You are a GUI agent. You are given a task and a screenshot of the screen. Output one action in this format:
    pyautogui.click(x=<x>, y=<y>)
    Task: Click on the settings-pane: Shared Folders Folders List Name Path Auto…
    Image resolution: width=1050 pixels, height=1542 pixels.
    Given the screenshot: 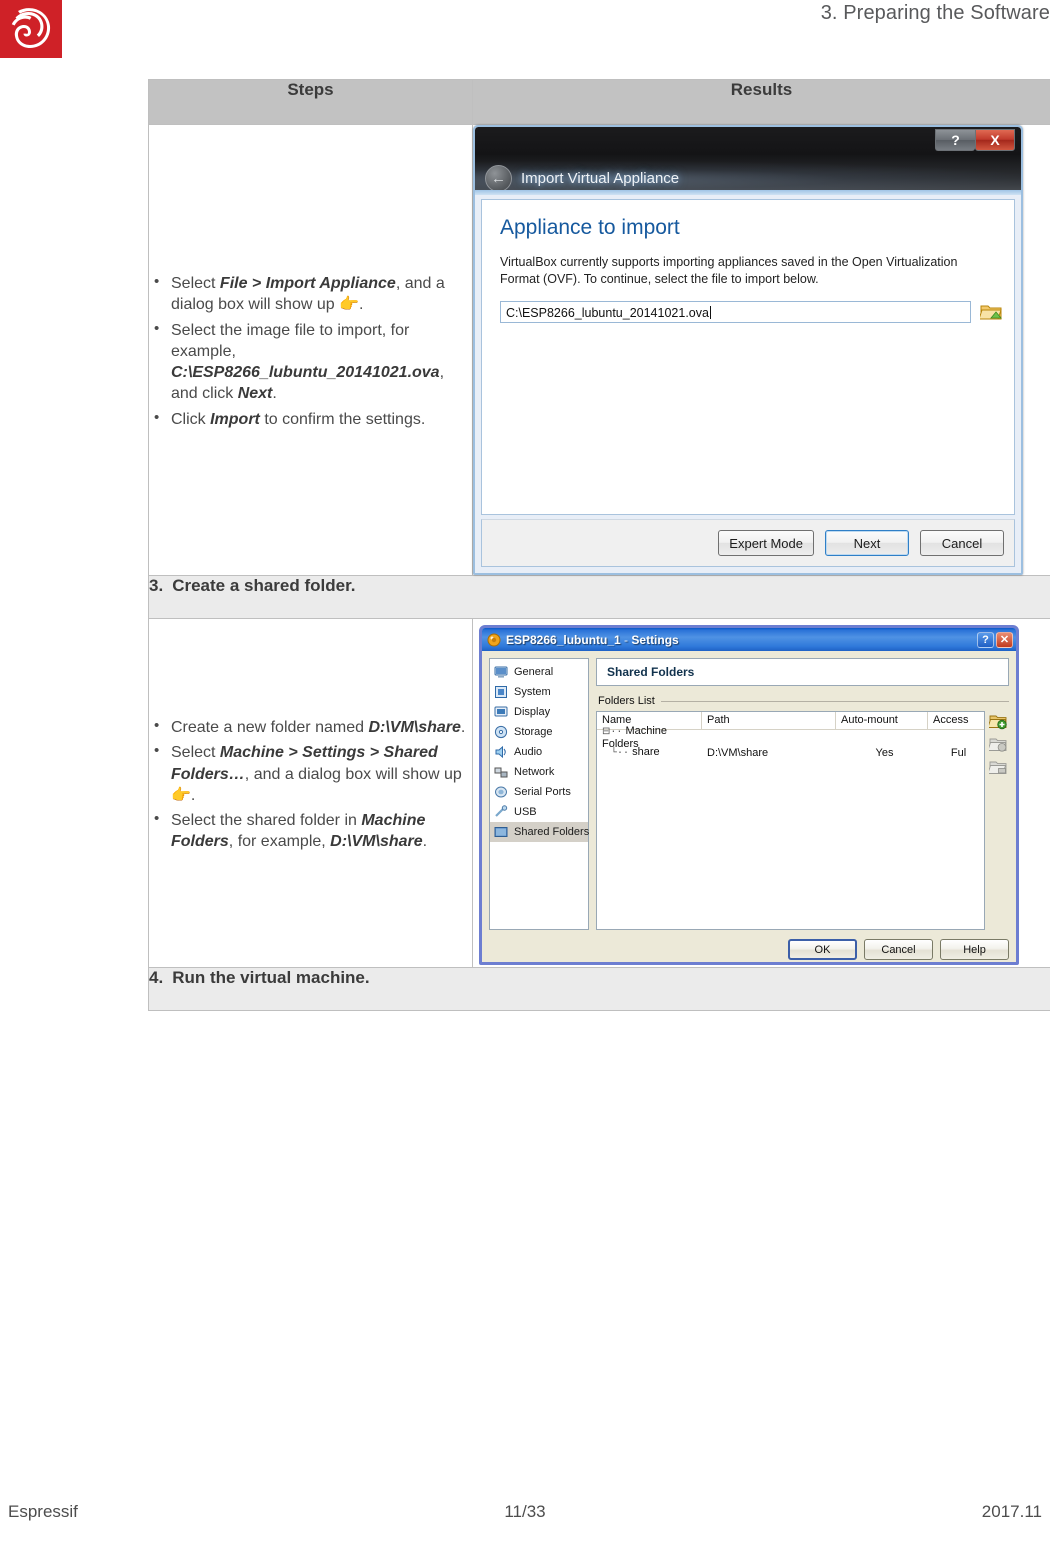 What is the action you would take?
    pyautogui.click(x=802, y=794)
    